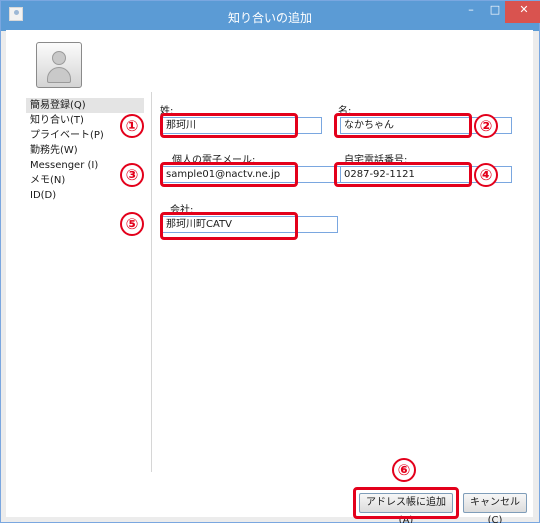 The image size is (540, 523). Describe the element at coordinates (229, 174) in the screenshot. I see `highlight-email` at that location.